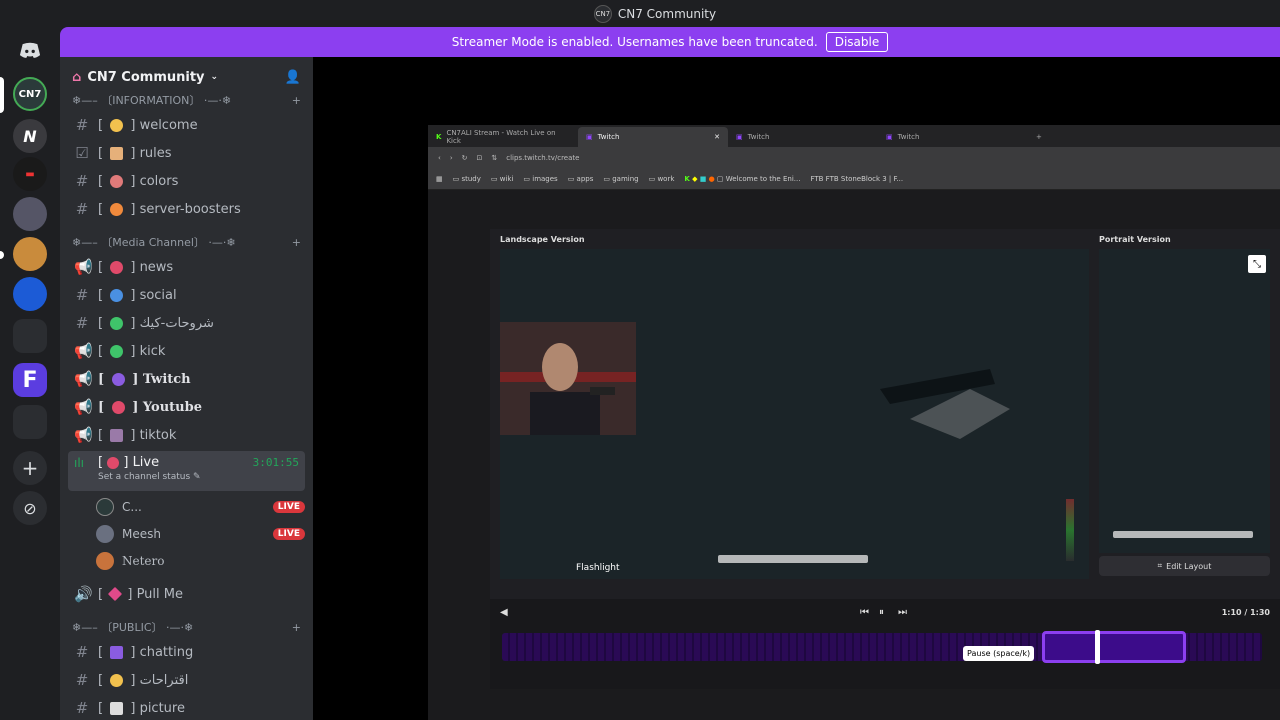 Image resolution: width=1280 pixels, height=720 pixels. What do you see at coordinates (902, 612) in the screenshot?
I see `skip-forward-icon: ⏭` at bounding box center [902, 612].